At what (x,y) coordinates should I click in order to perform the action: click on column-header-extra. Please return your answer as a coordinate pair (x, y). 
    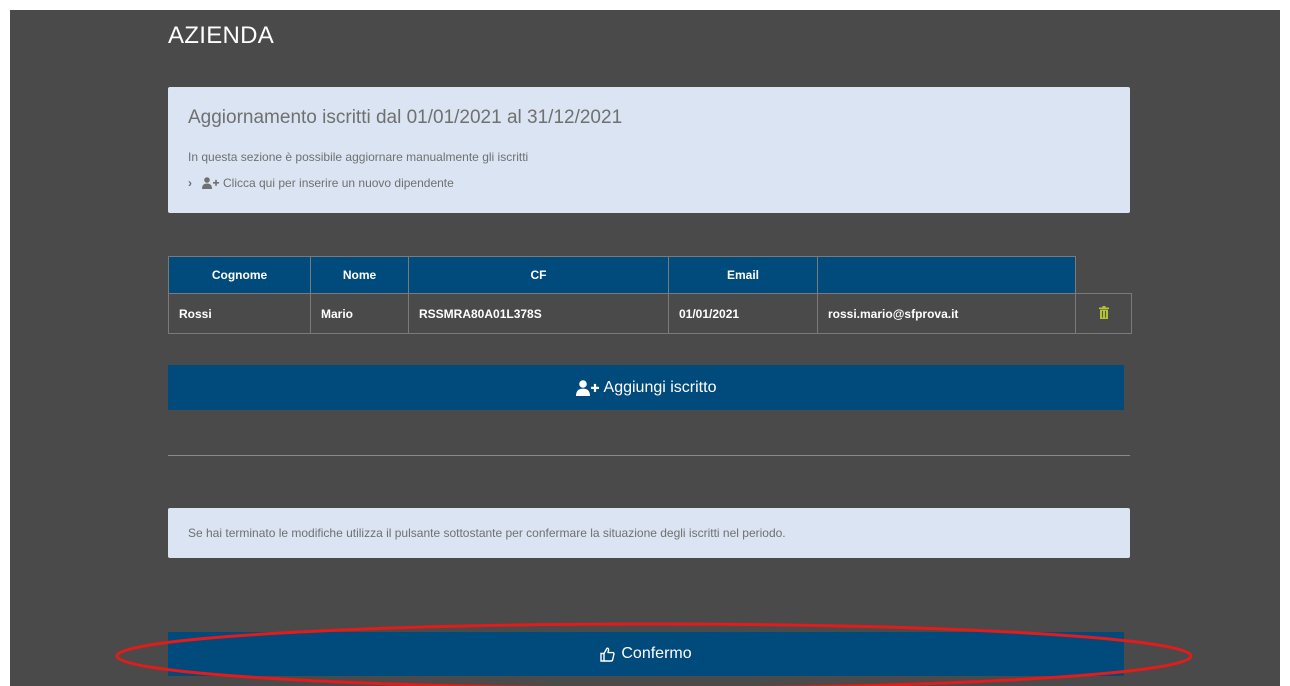
    Looking at the image, I should click on (946, 275).